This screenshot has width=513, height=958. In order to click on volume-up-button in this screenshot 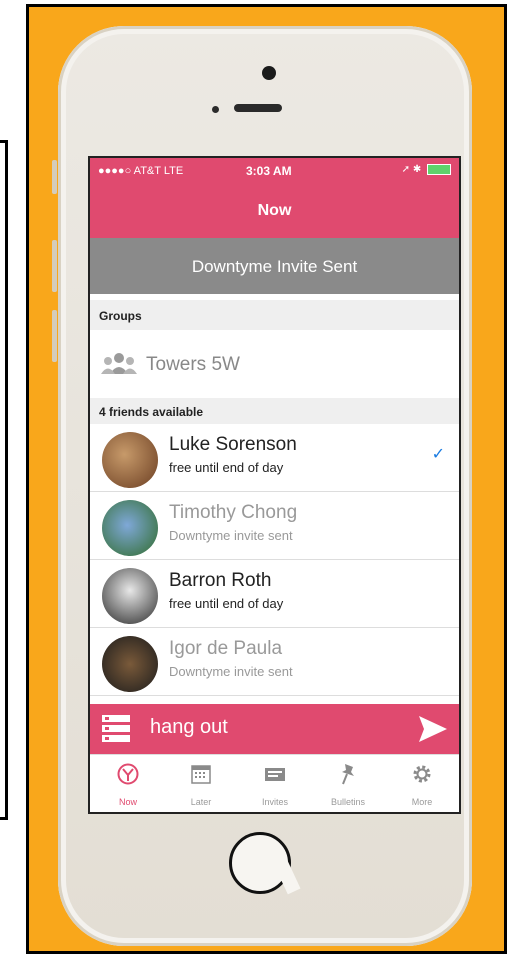, I will do `click(54, 266)`.